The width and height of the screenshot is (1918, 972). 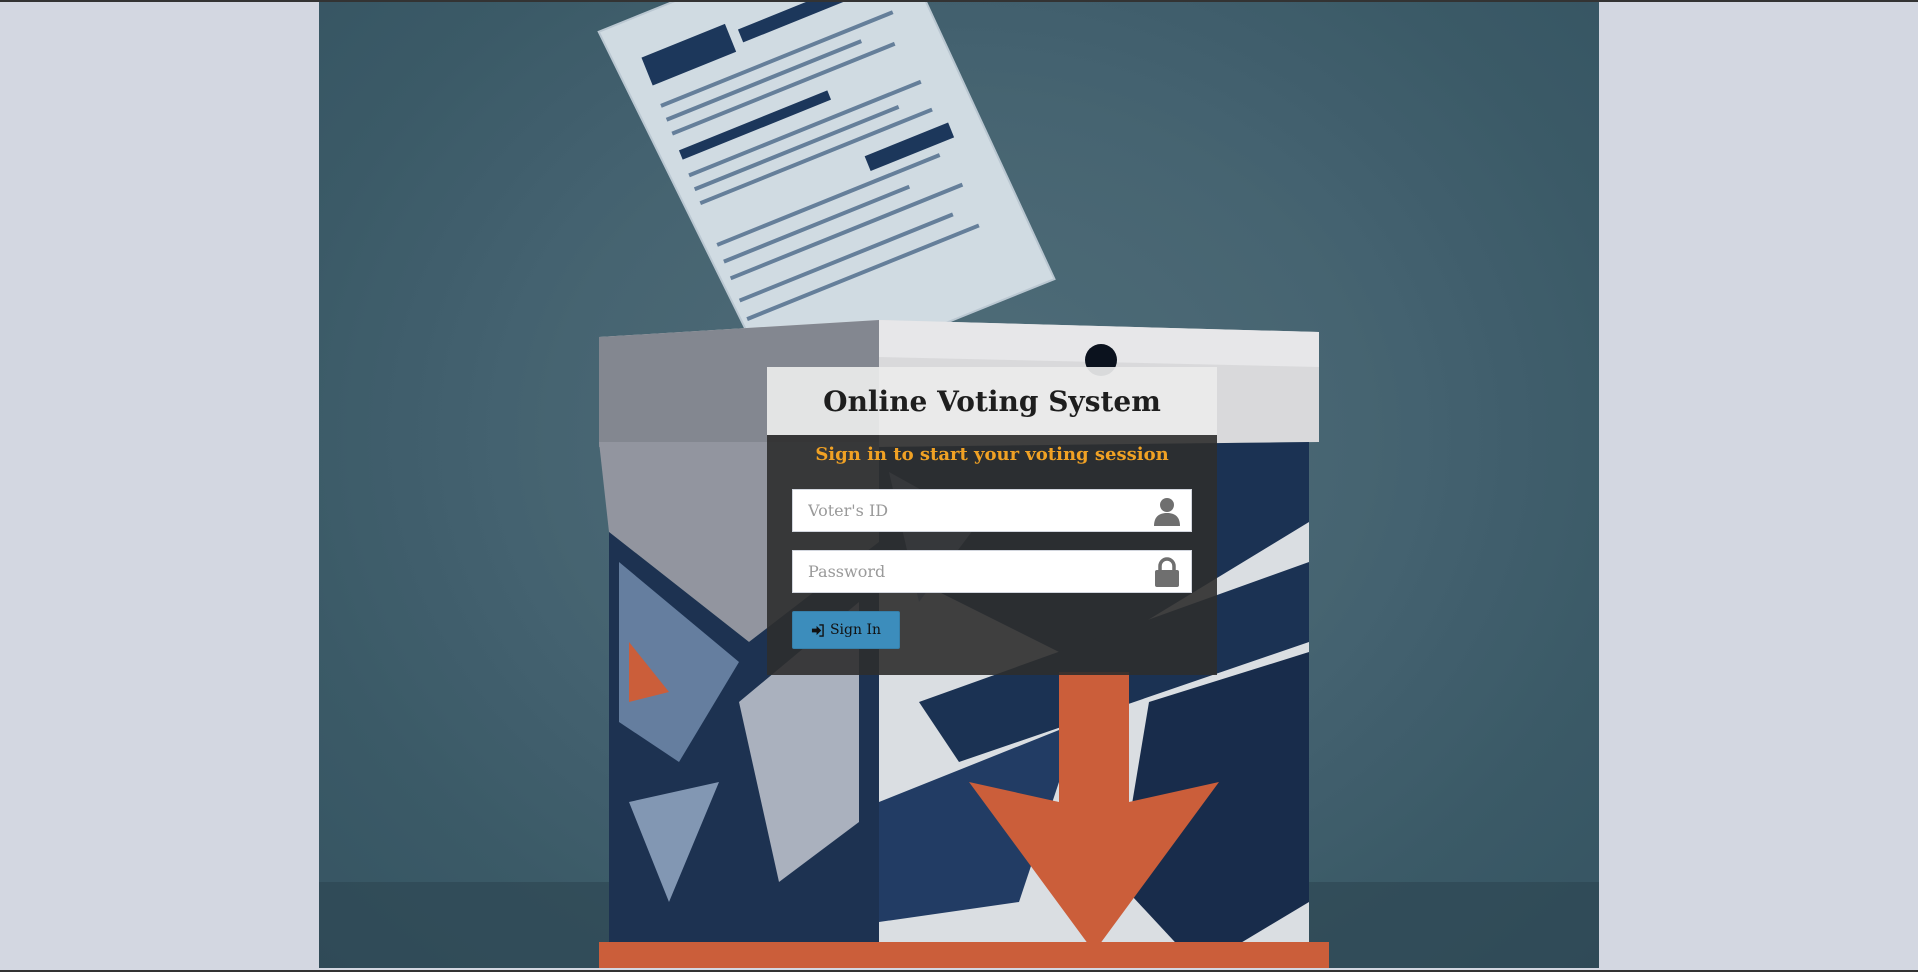 I want to click on sign-in-label: Sign In, so click(x=855, y=630).